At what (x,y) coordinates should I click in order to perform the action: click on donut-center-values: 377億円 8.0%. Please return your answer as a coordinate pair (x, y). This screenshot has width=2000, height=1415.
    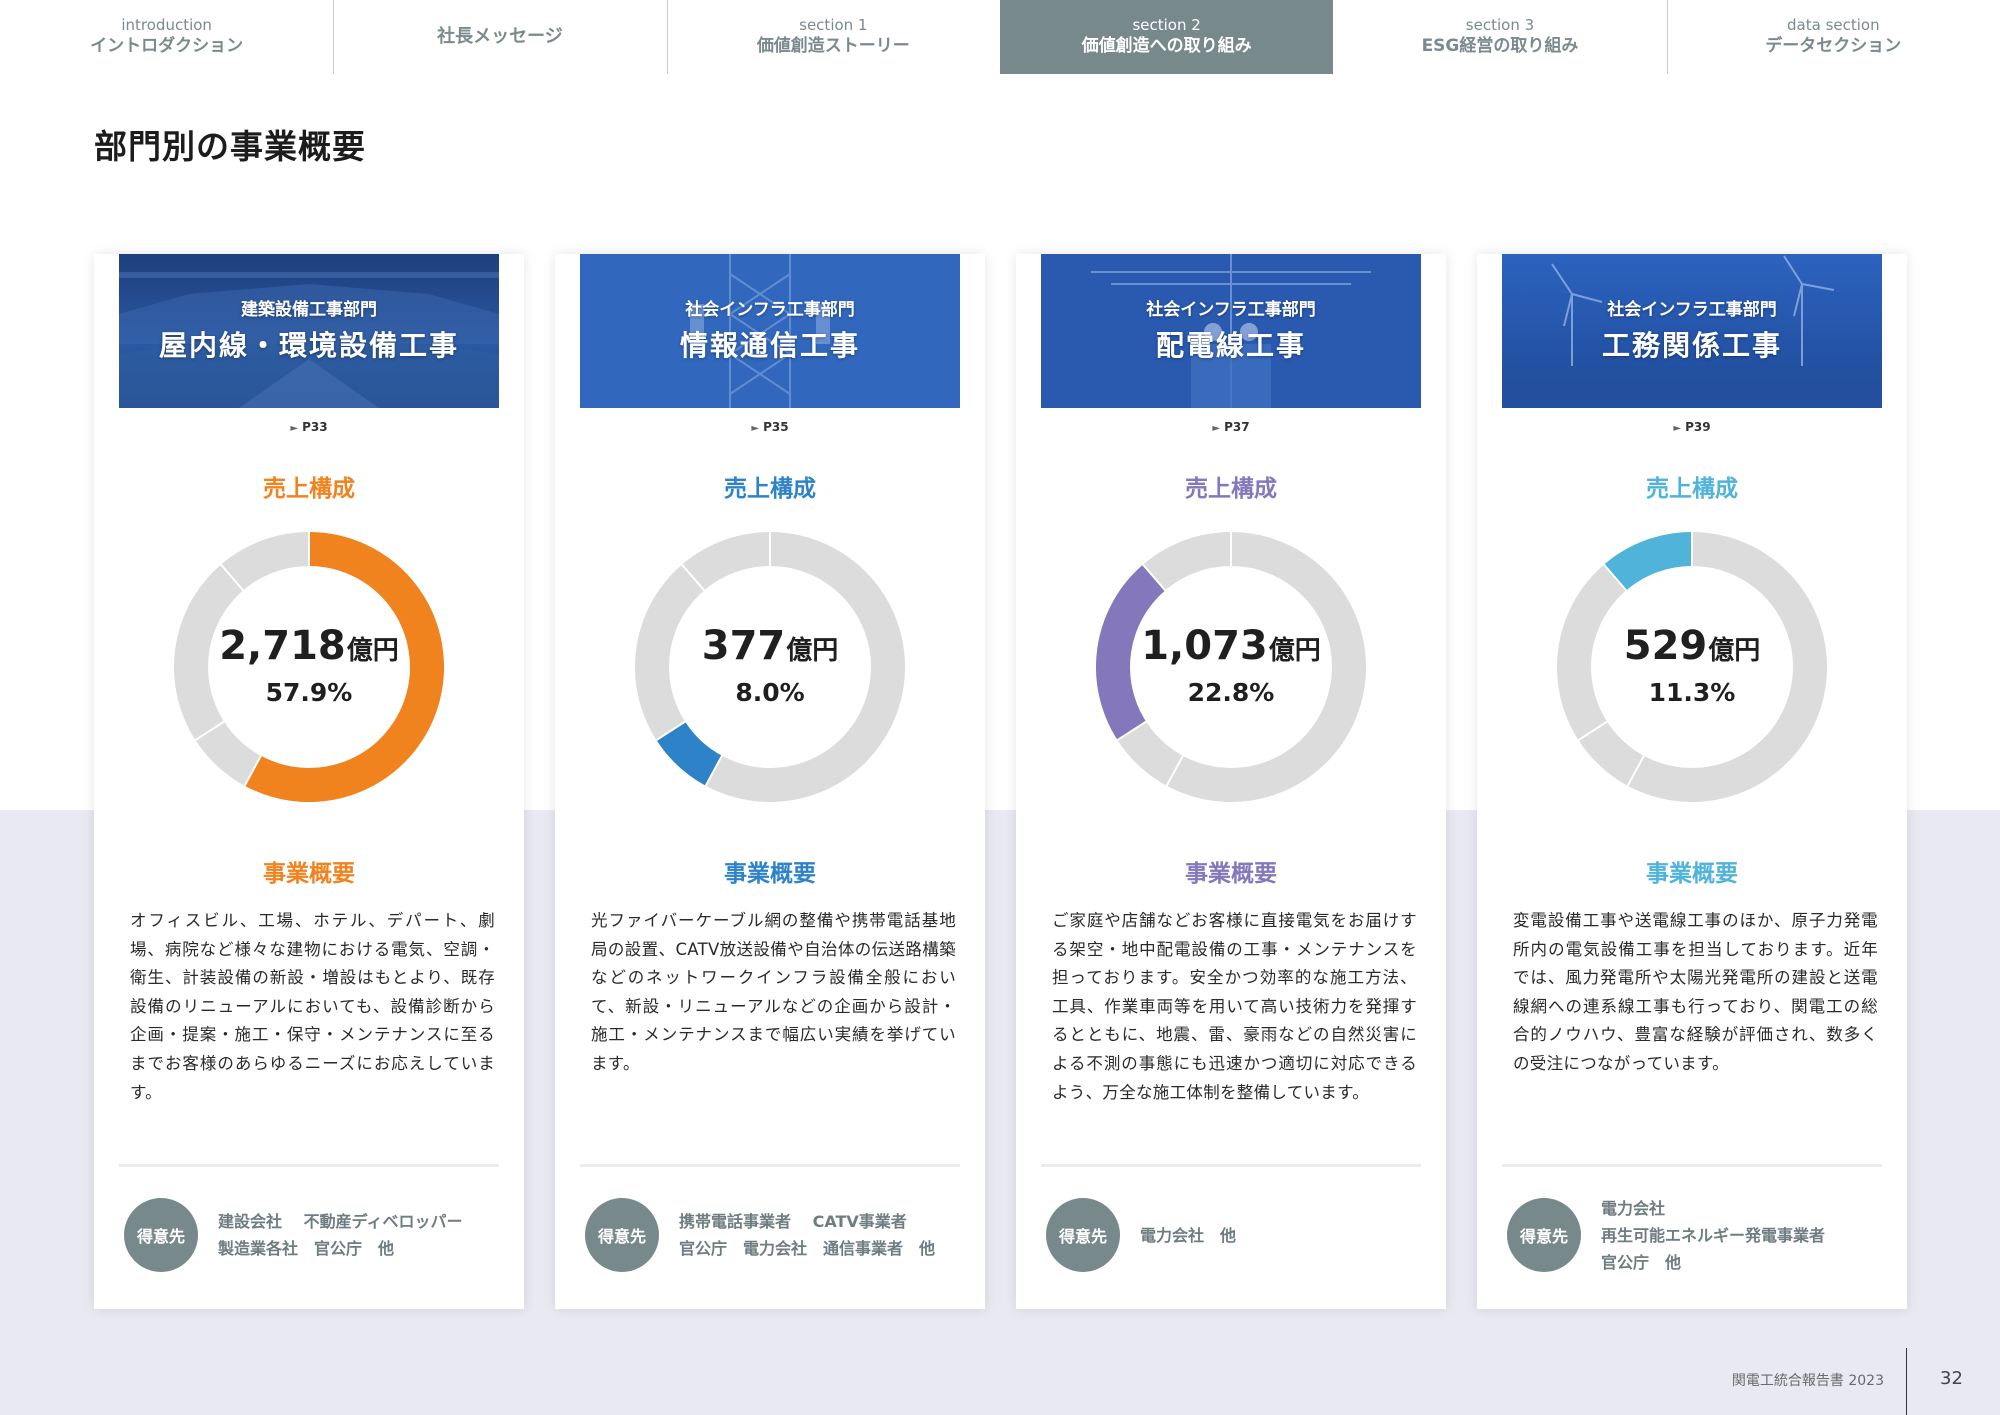
    Looking at the image, I should click on (770, 667).